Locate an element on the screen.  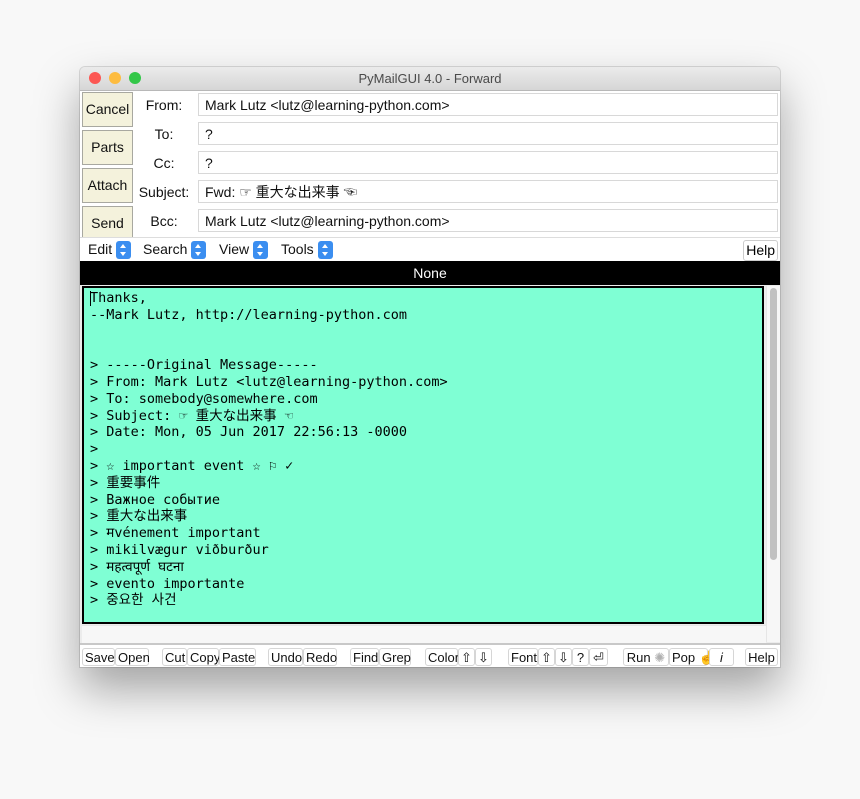
body-line: > evento importante is located at coordinates (167, 583).